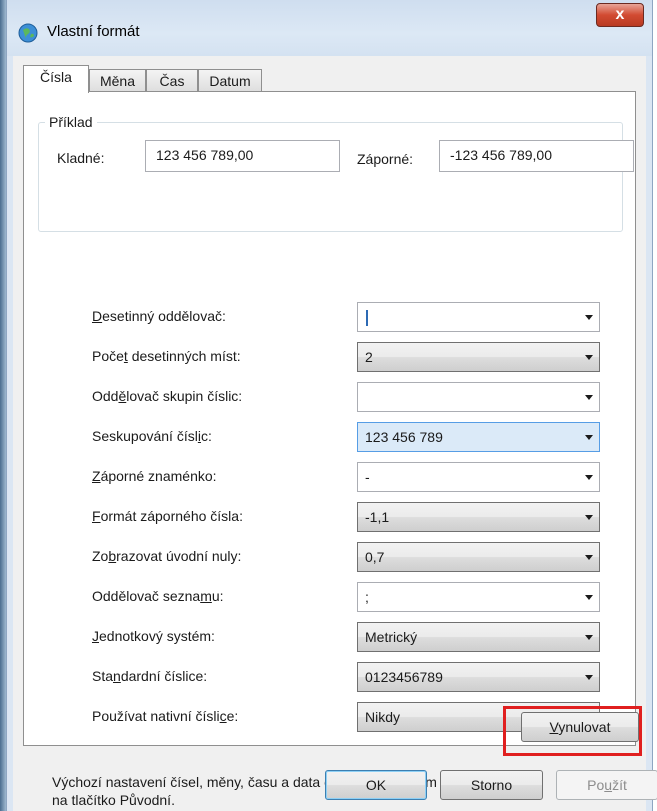  I want to click on setting-label: Počet desetinných míst:, so click(166, 356).